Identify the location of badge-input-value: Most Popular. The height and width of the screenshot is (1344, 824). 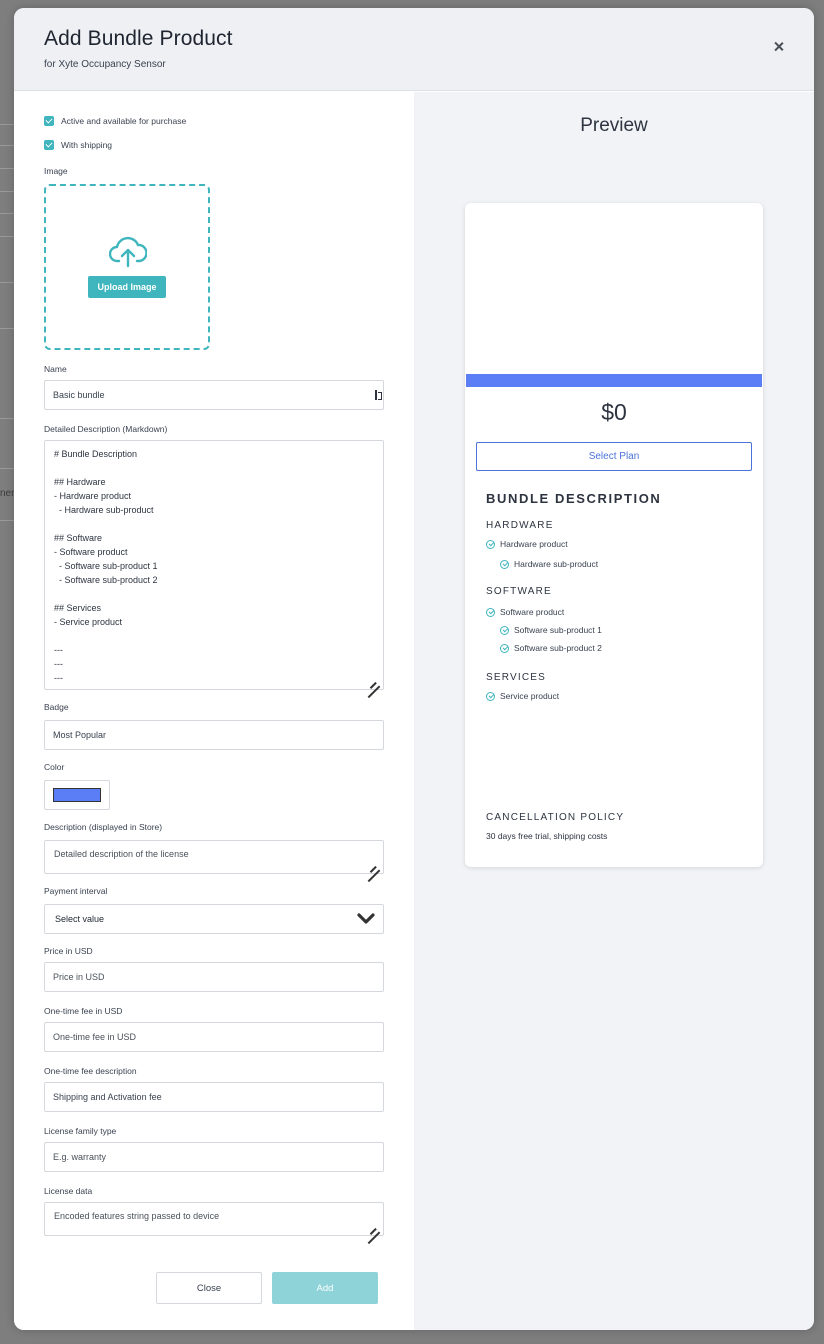
(80, 735).